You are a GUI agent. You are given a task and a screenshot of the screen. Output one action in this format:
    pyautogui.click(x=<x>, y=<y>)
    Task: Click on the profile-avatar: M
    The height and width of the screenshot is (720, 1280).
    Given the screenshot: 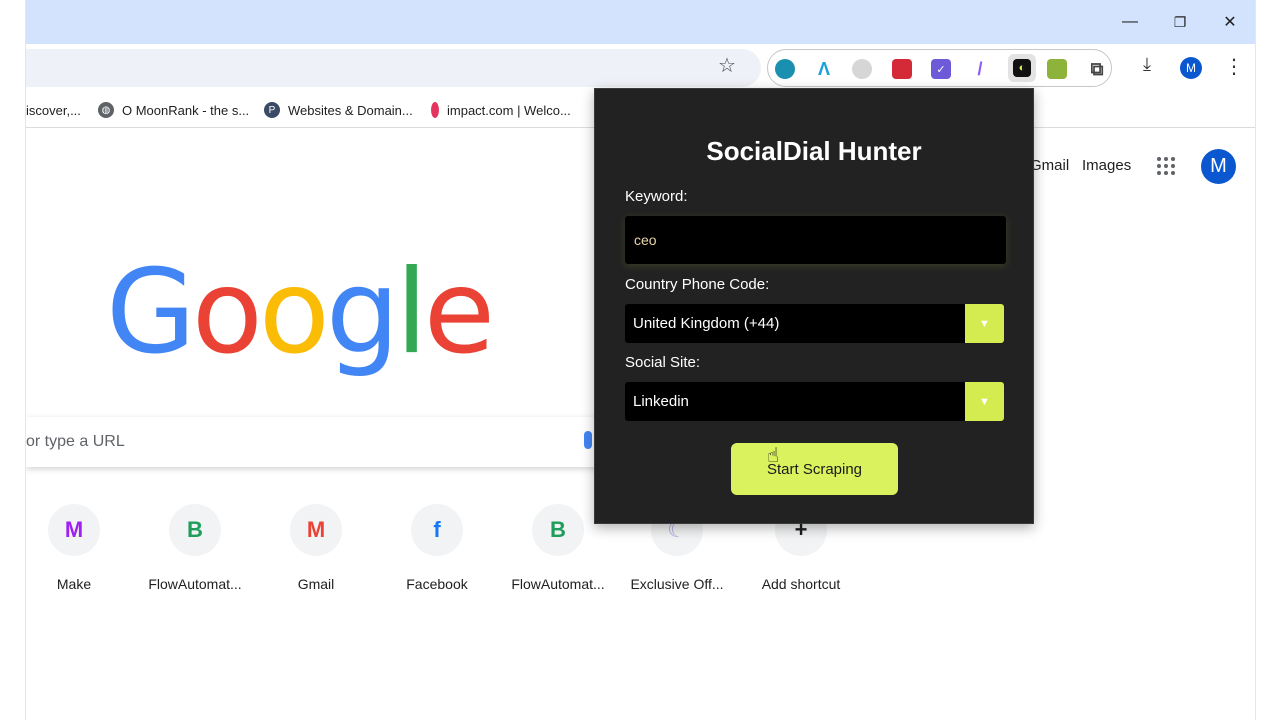 What is the action you would take?
    pyautogui.click(x=1191, y=68)
    